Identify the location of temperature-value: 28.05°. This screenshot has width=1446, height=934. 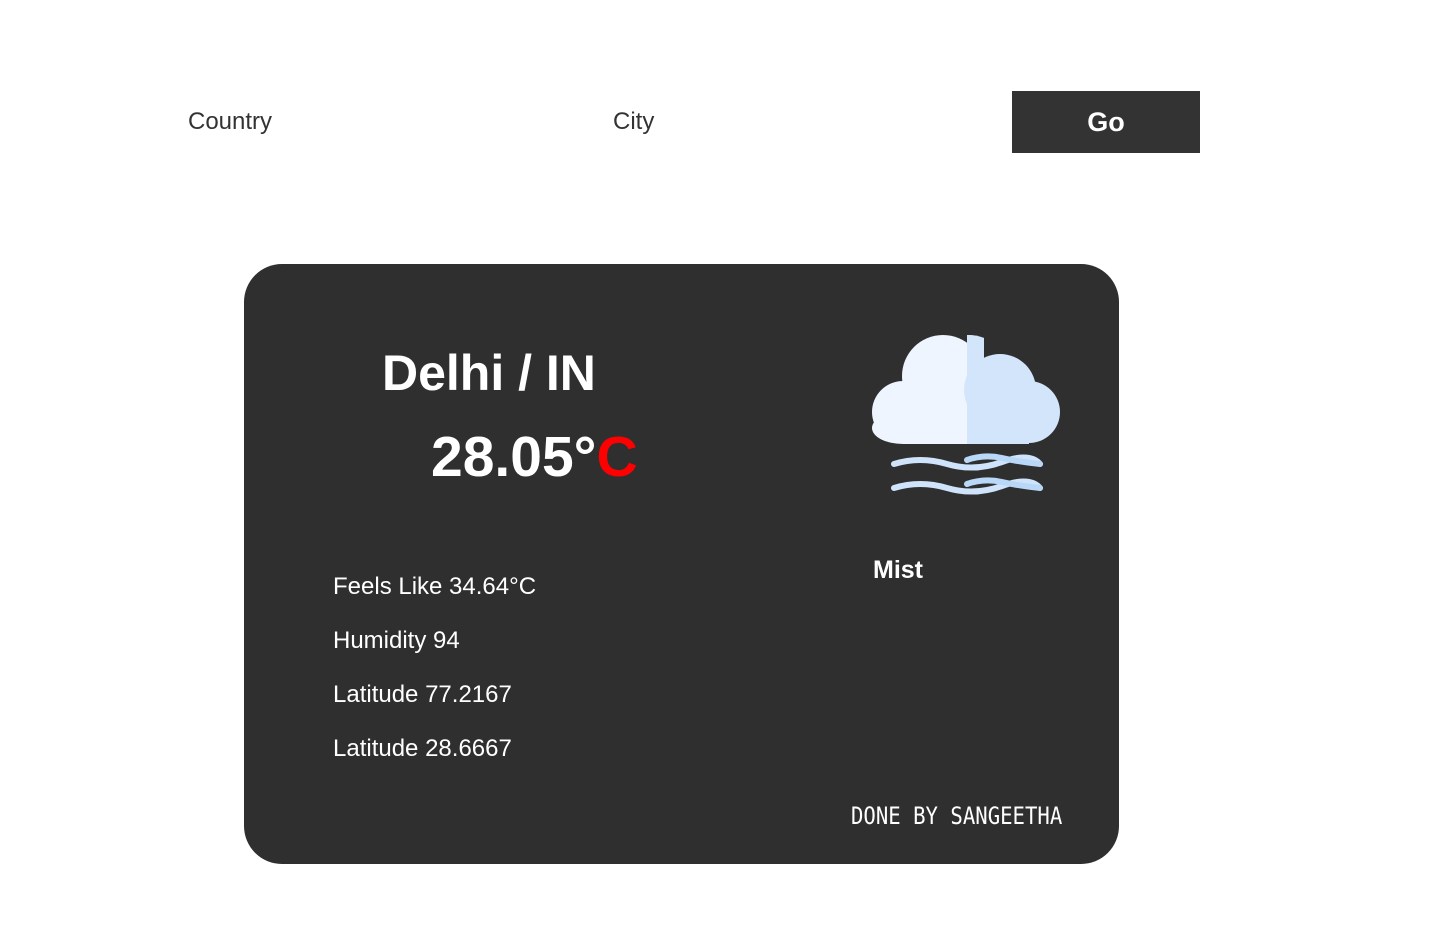
(514, 457).